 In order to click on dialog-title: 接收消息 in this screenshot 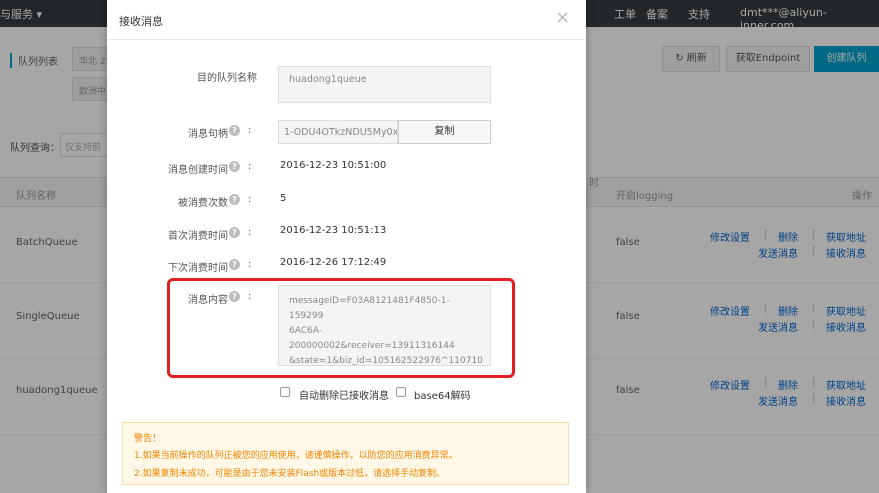, I will do `click(141, 21)`.